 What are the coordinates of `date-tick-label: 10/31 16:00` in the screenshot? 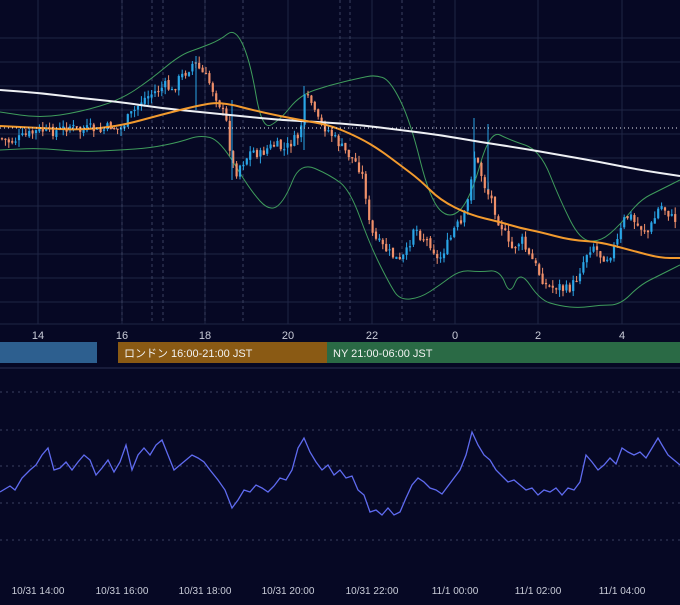 It's located at (122, 591).